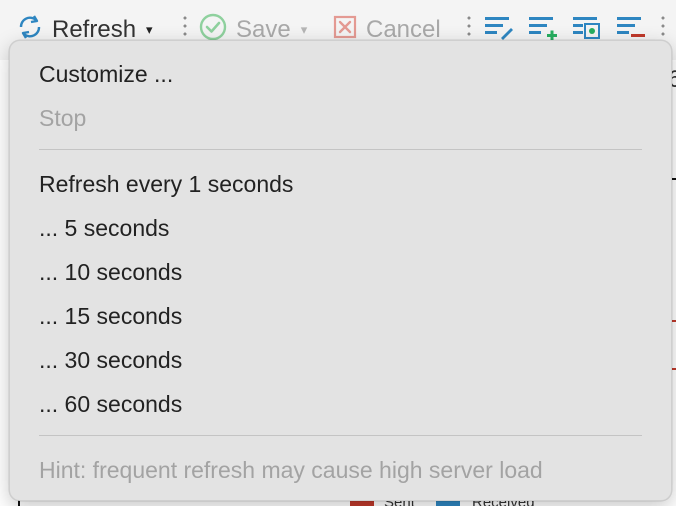 Image resolution: width=676 pixels, height=506 pixels. What do you see at coordinates (104, 228) in the screenshot?
I see `menu-item-refresh-5s: ... 5 seconds` at bounding box center [104, 228].